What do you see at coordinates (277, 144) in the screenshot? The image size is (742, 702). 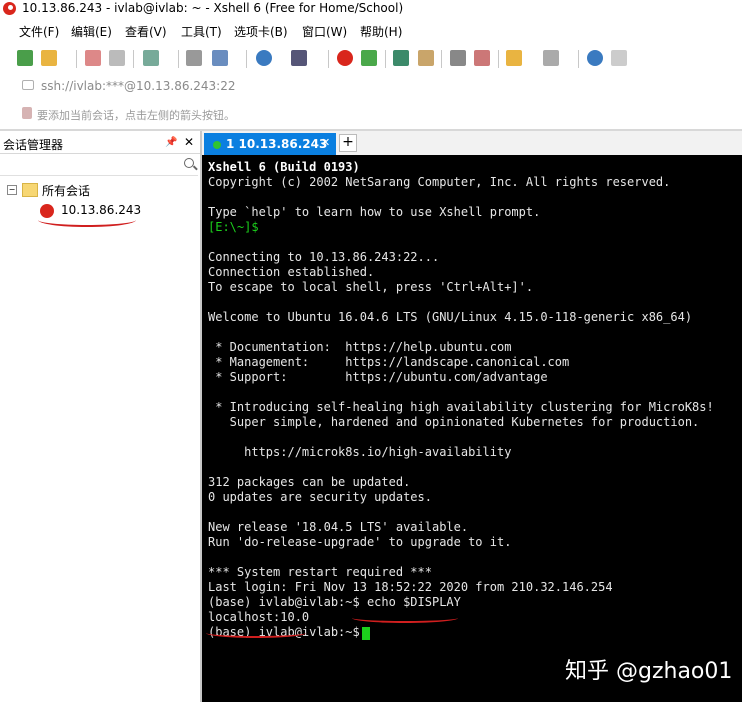 I see `tab-label: 1 10.13.86.243` at bounding box center [277, 144].